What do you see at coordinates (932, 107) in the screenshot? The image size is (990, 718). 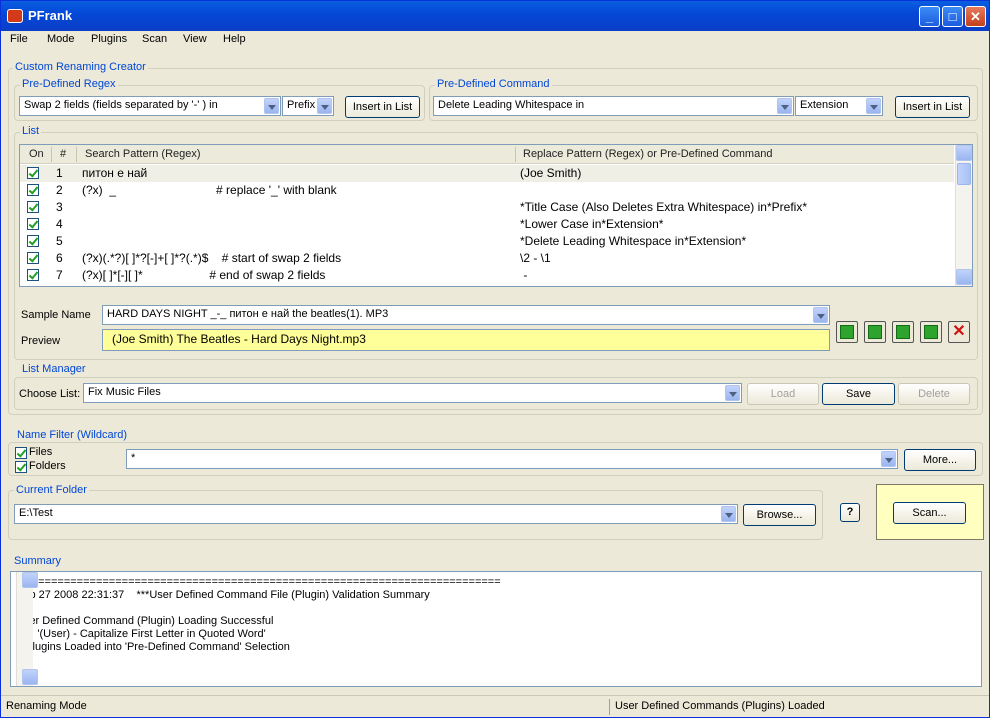 I see `command-insert-button: Insert in List` at bounding box center [932, 107].